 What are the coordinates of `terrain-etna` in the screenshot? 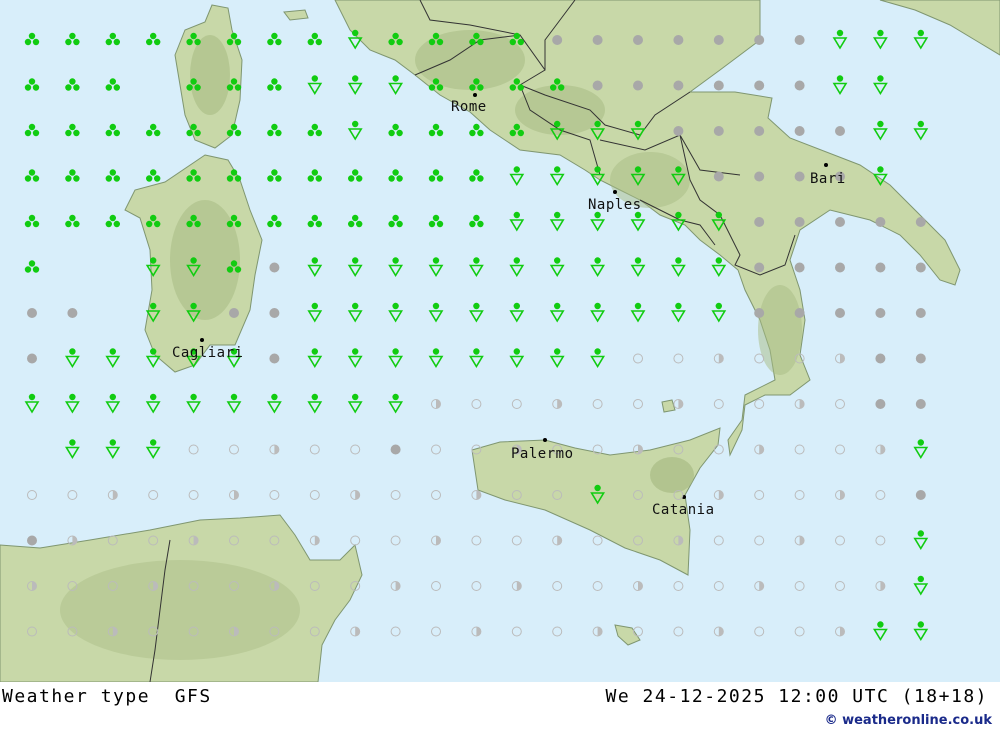 It's located at (672, 475).